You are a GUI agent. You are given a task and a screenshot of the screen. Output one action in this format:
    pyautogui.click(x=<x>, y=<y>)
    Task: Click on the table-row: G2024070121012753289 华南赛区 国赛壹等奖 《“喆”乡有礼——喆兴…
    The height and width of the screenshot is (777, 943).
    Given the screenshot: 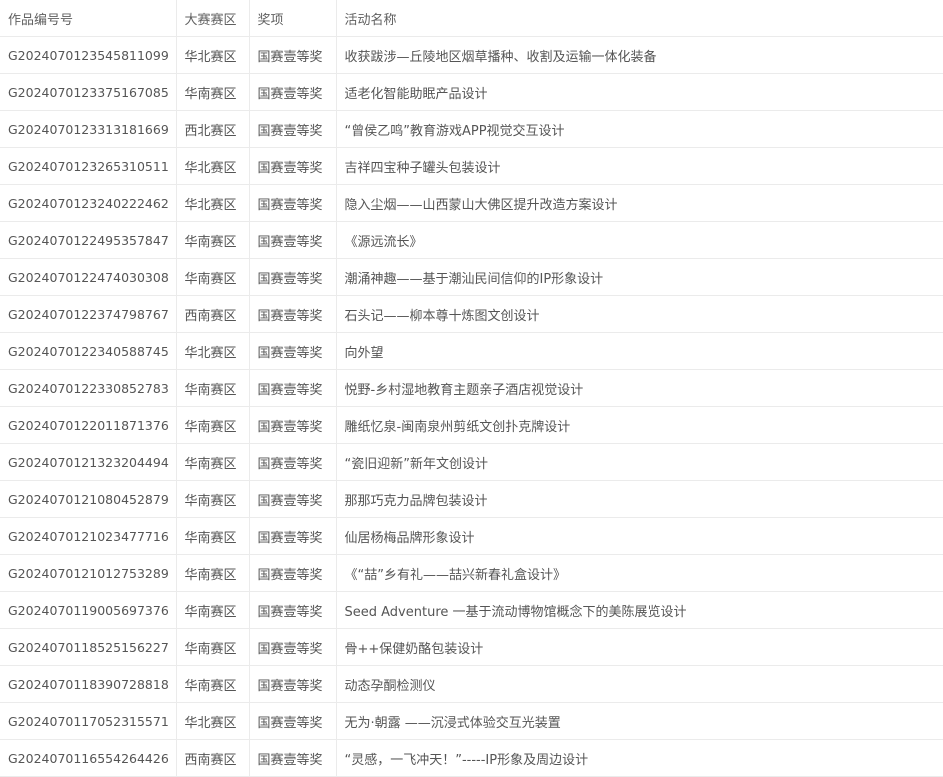 What is the action you would take?
    pyautogui.click(x=471, y=573)
    